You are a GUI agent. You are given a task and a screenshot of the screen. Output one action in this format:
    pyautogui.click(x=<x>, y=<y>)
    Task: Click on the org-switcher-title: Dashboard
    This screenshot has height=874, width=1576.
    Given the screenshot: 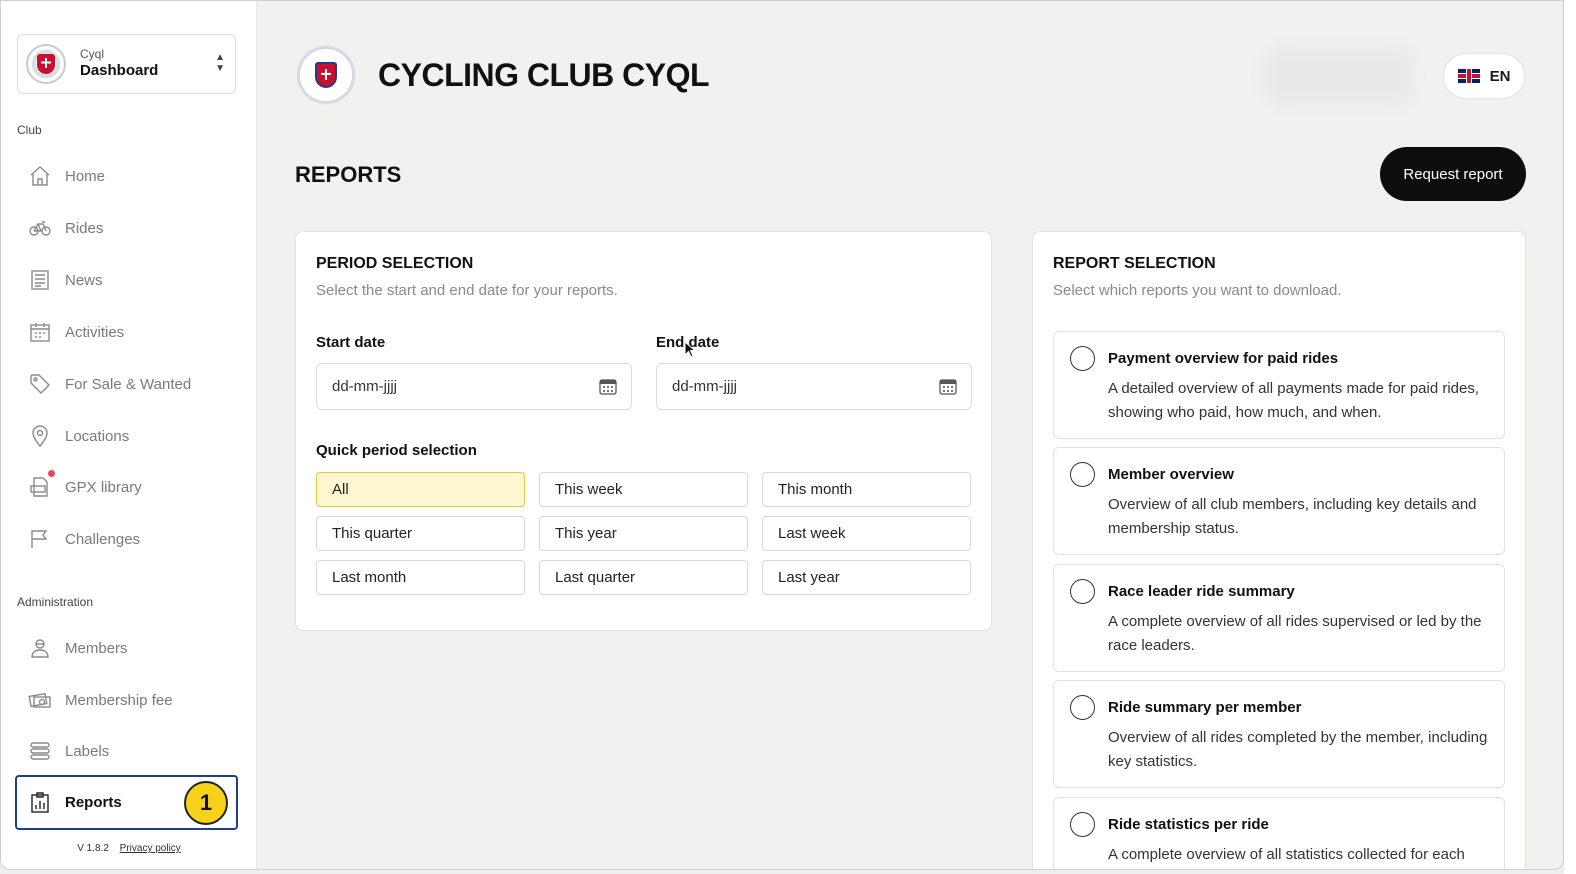 What is the action you would take?
    pyautogui.click(x=119, y=70)
    